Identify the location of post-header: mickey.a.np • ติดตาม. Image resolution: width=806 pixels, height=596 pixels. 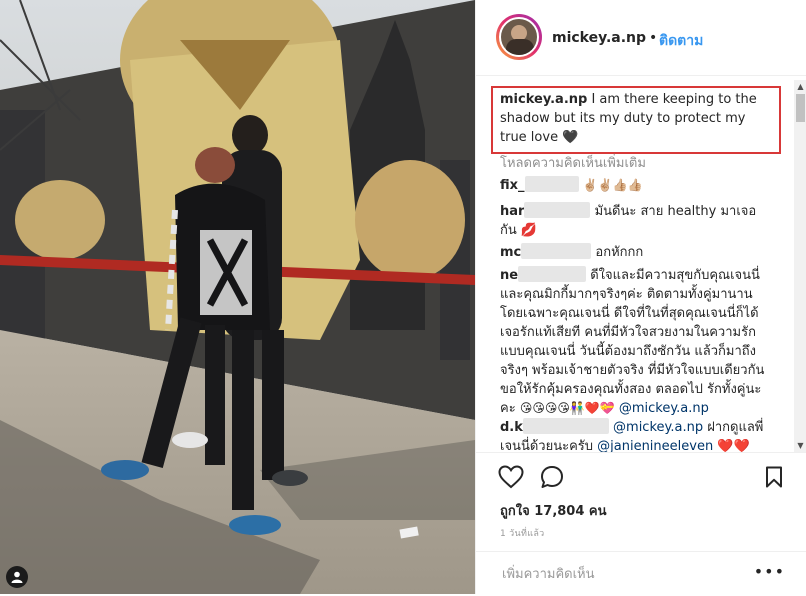
(641, 38).